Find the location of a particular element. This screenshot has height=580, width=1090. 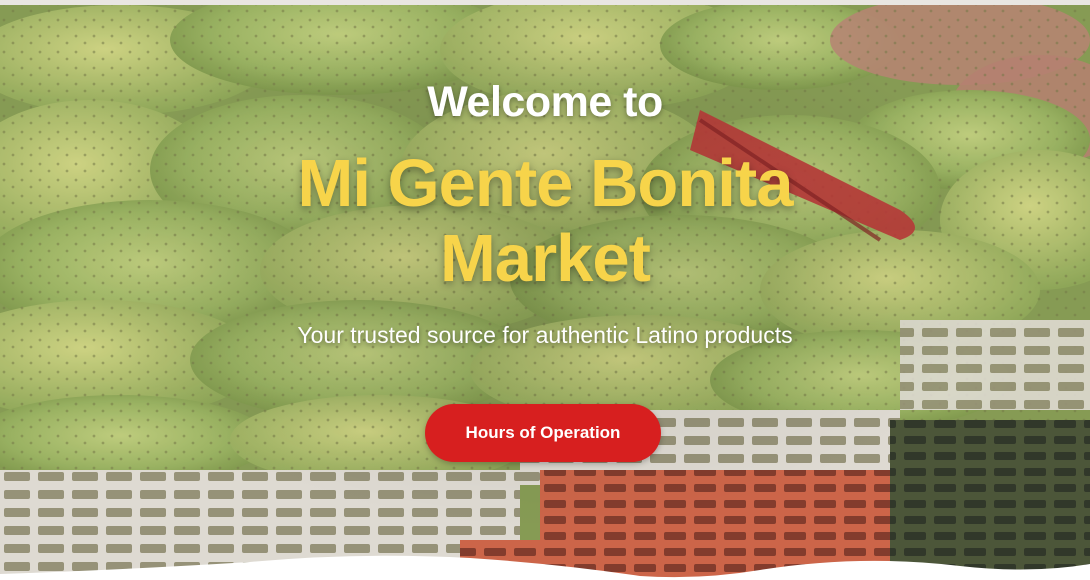

hours-of-operation-button: Hours of Operation is located at coordinates (543, 433).